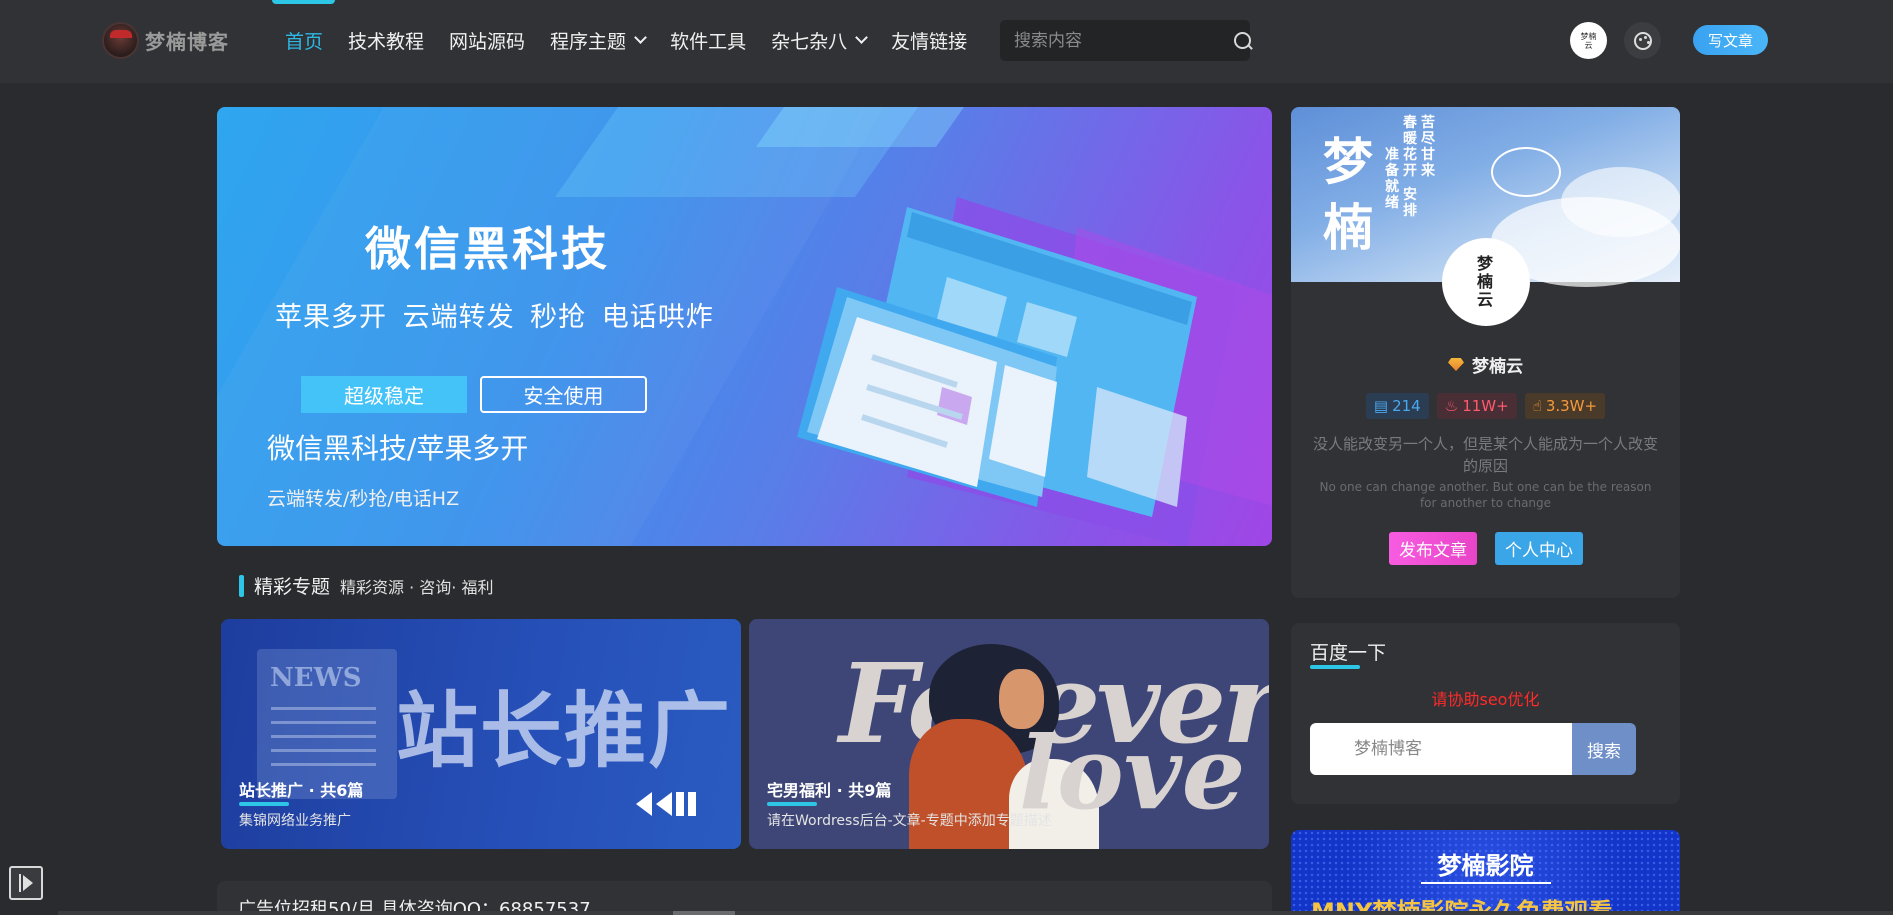 The width and height of the screenshot is (1893, 915). I want to click on nav-item-links: 友情链接, so click(929, 40).